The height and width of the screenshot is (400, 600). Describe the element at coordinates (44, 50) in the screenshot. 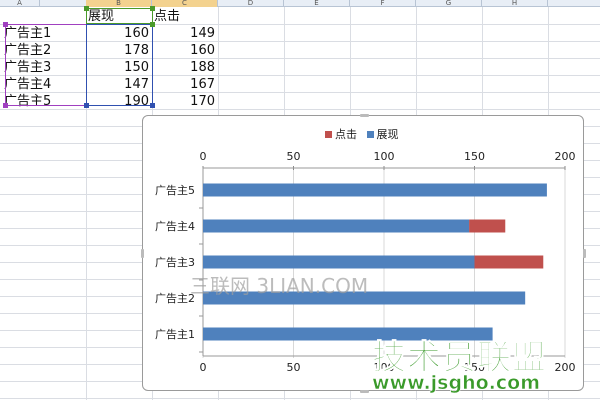

I see `cell-a3: 广告主2` at that location.